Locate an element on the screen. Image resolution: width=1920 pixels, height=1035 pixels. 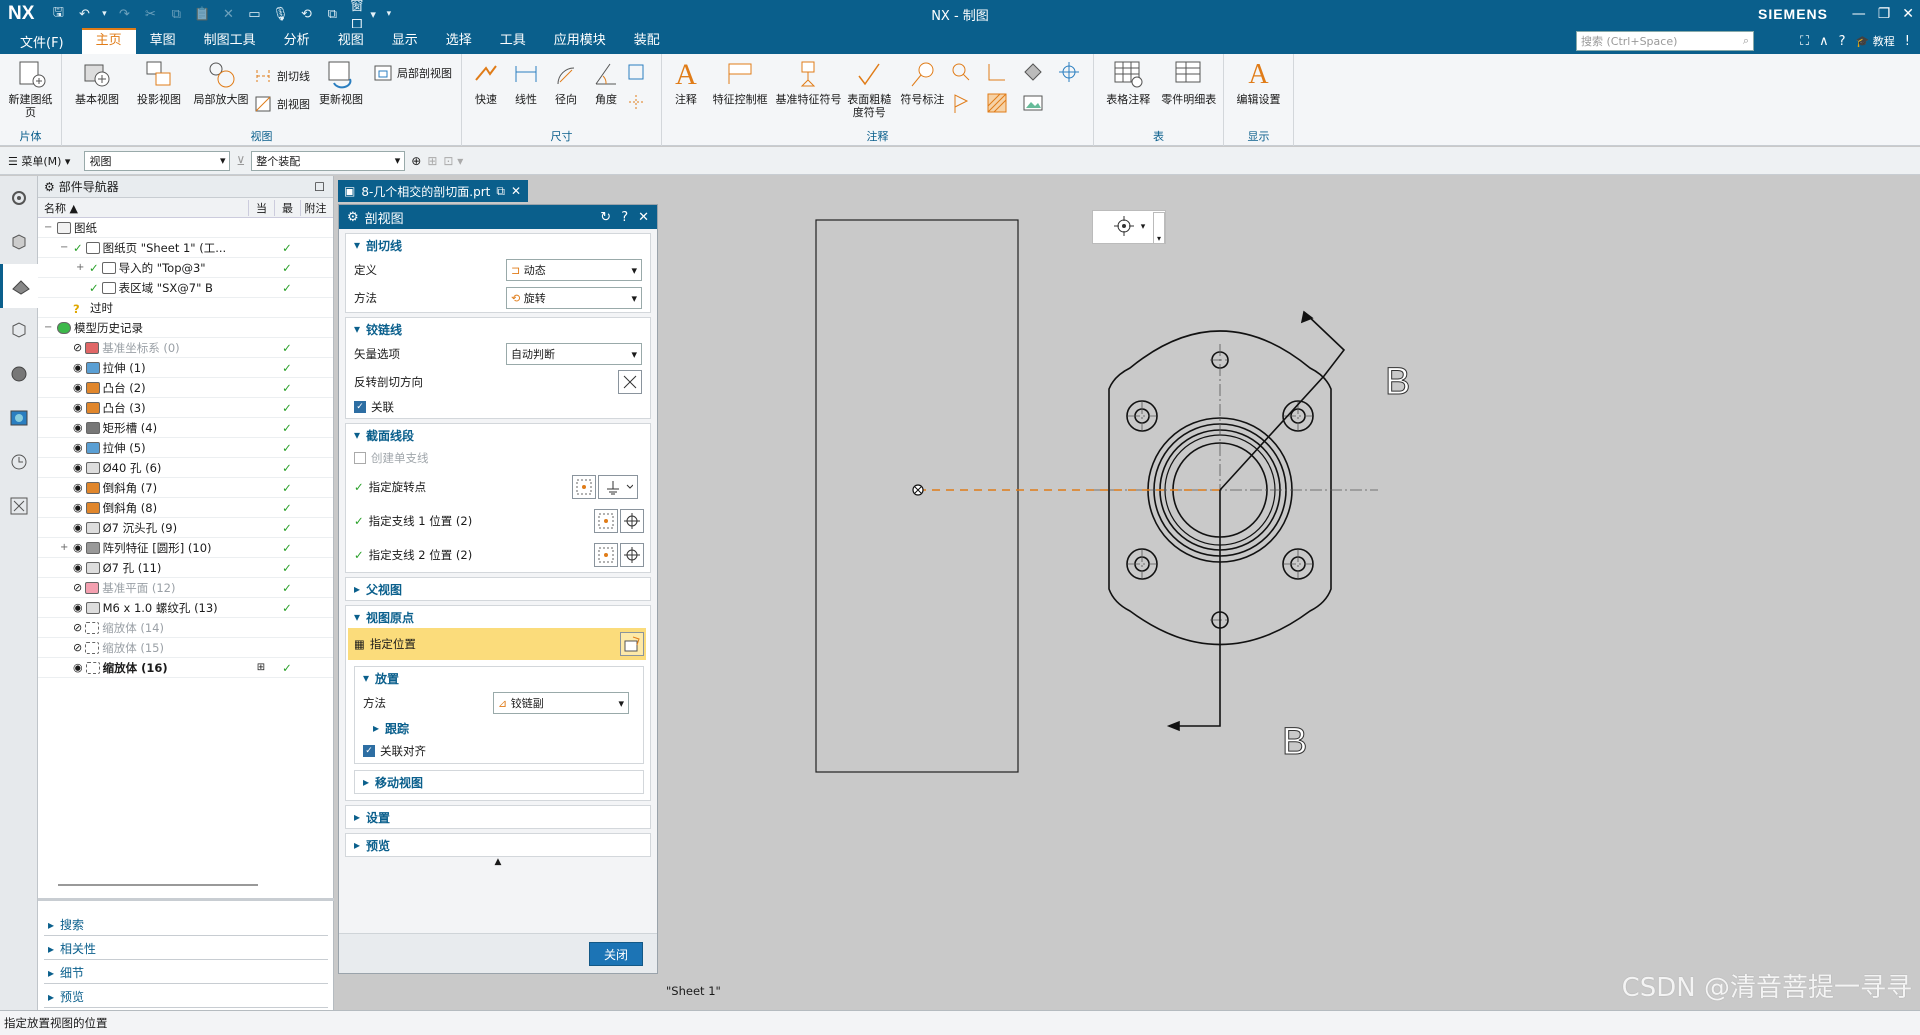
fullscreen-icon: ⛶ is located at coordinates (1804, 41).